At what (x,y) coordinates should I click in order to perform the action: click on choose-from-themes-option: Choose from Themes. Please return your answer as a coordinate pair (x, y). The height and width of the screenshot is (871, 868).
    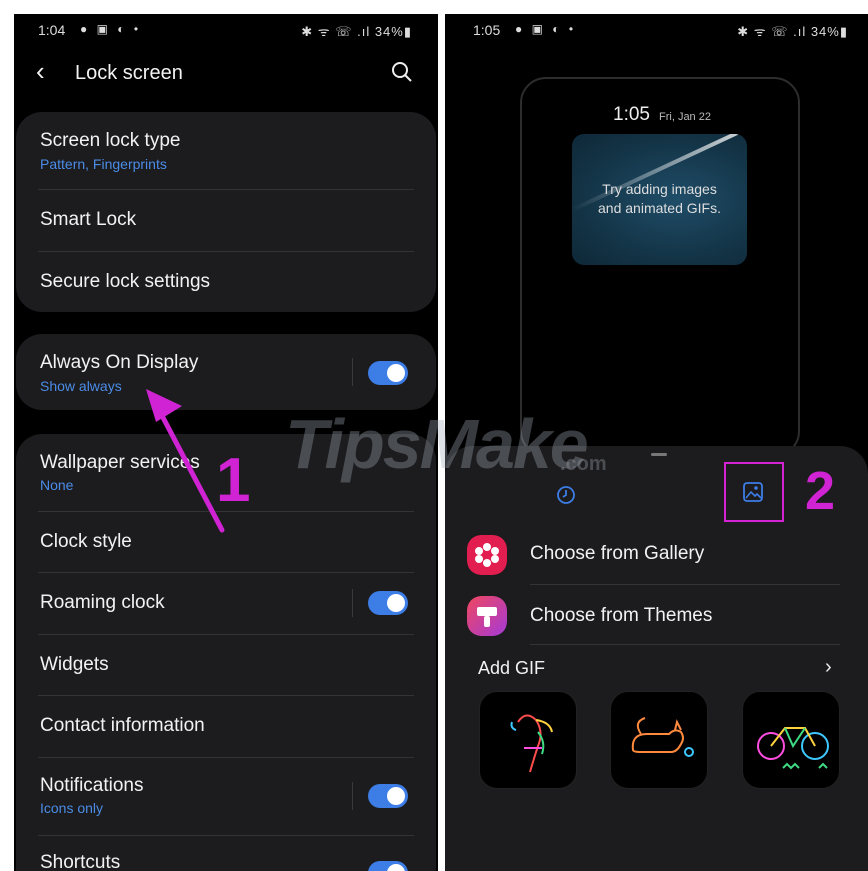
    Looking at the image, I should click on (656, 617).